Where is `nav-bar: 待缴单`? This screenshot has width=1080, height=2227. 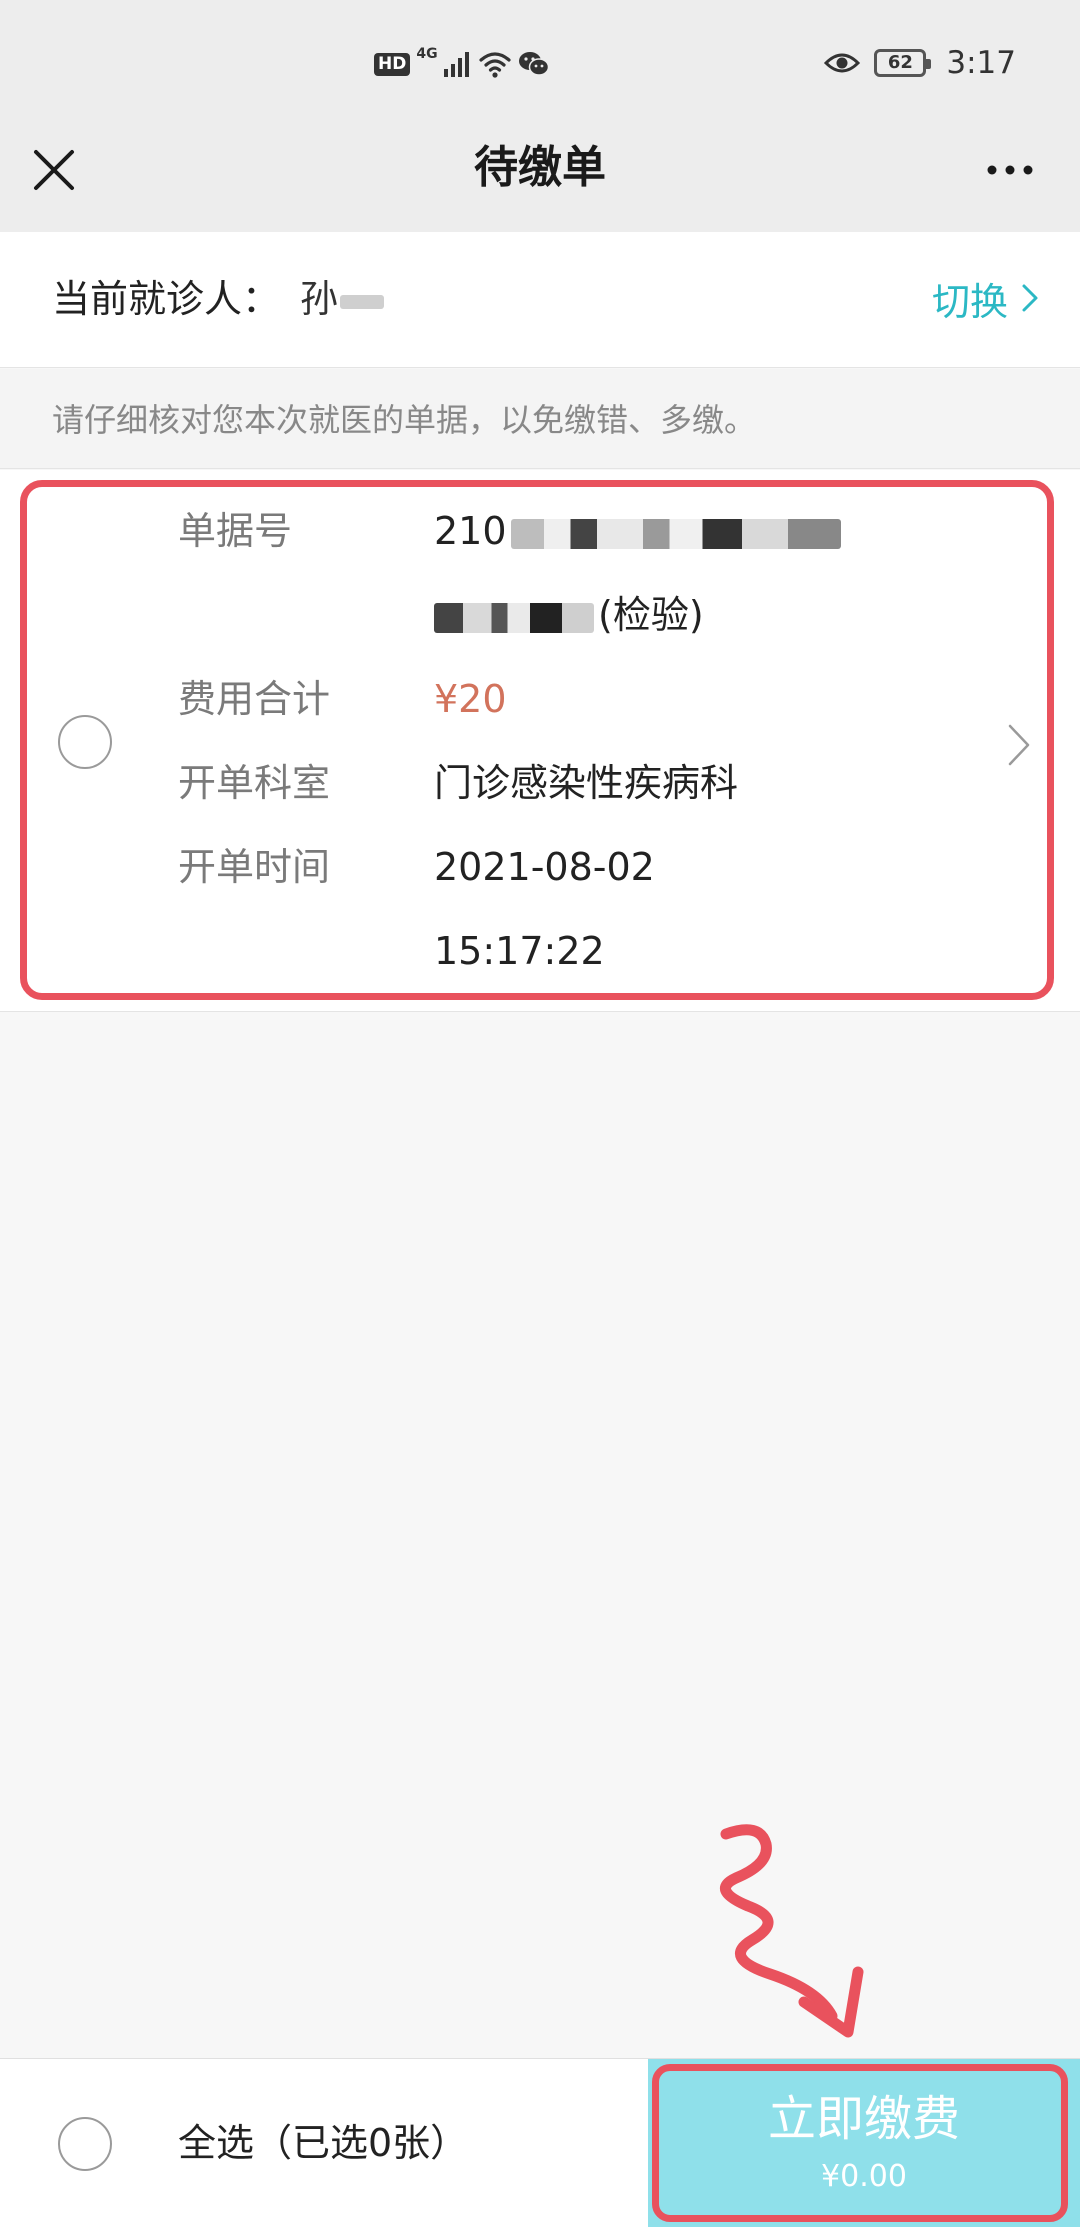 nav-bar: 待缴单 is located at coordinates (540, 180).